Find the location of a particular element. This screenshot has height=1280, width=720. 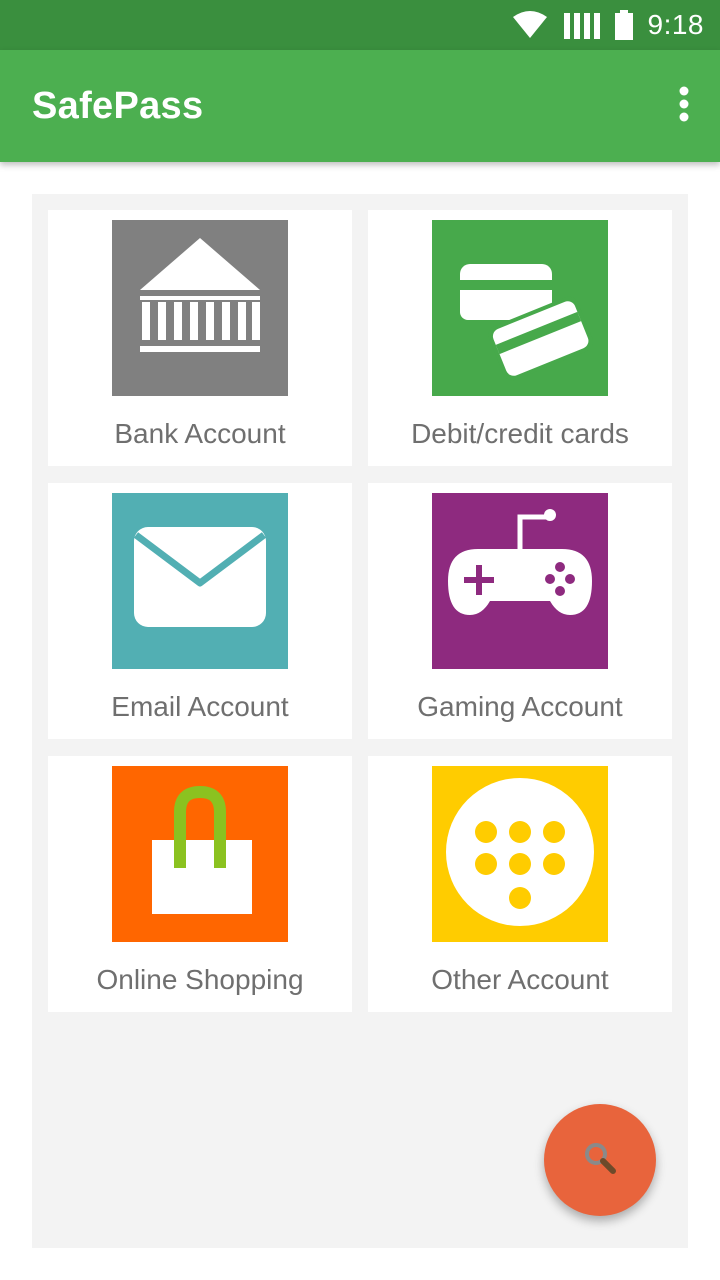

category-label: Online Shopping is located at coordinates (200, 979).